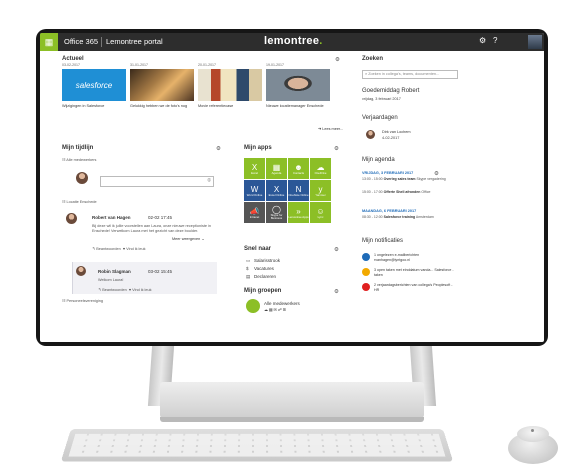 The image size is (584, 472). What do you see at coordinates (275, 309) in the screenshot?
I see `group-actions-icons: ☁ ▦ ✉ ☍ ⊞` at bounding box center [275, 309].